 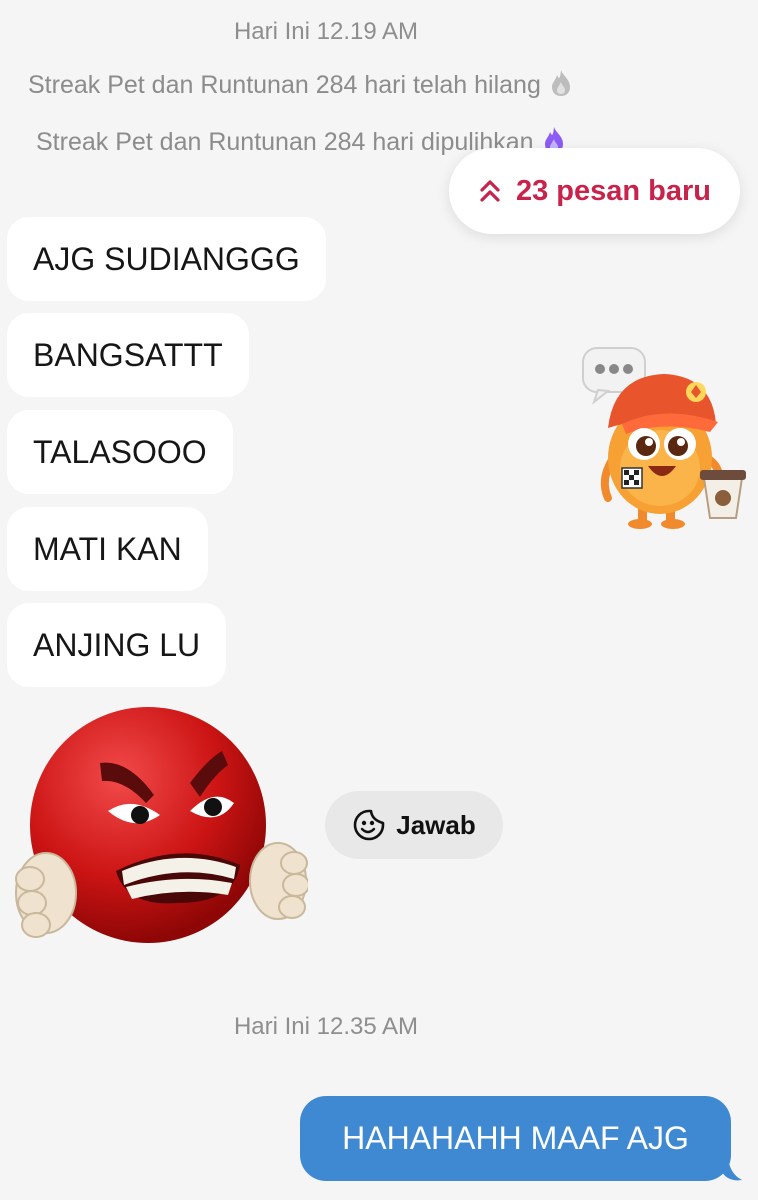 What do you see at coordinates (490, 191) in the screenshot?
I see `double-chevron-up-icon` at bounding box center [490, 191].